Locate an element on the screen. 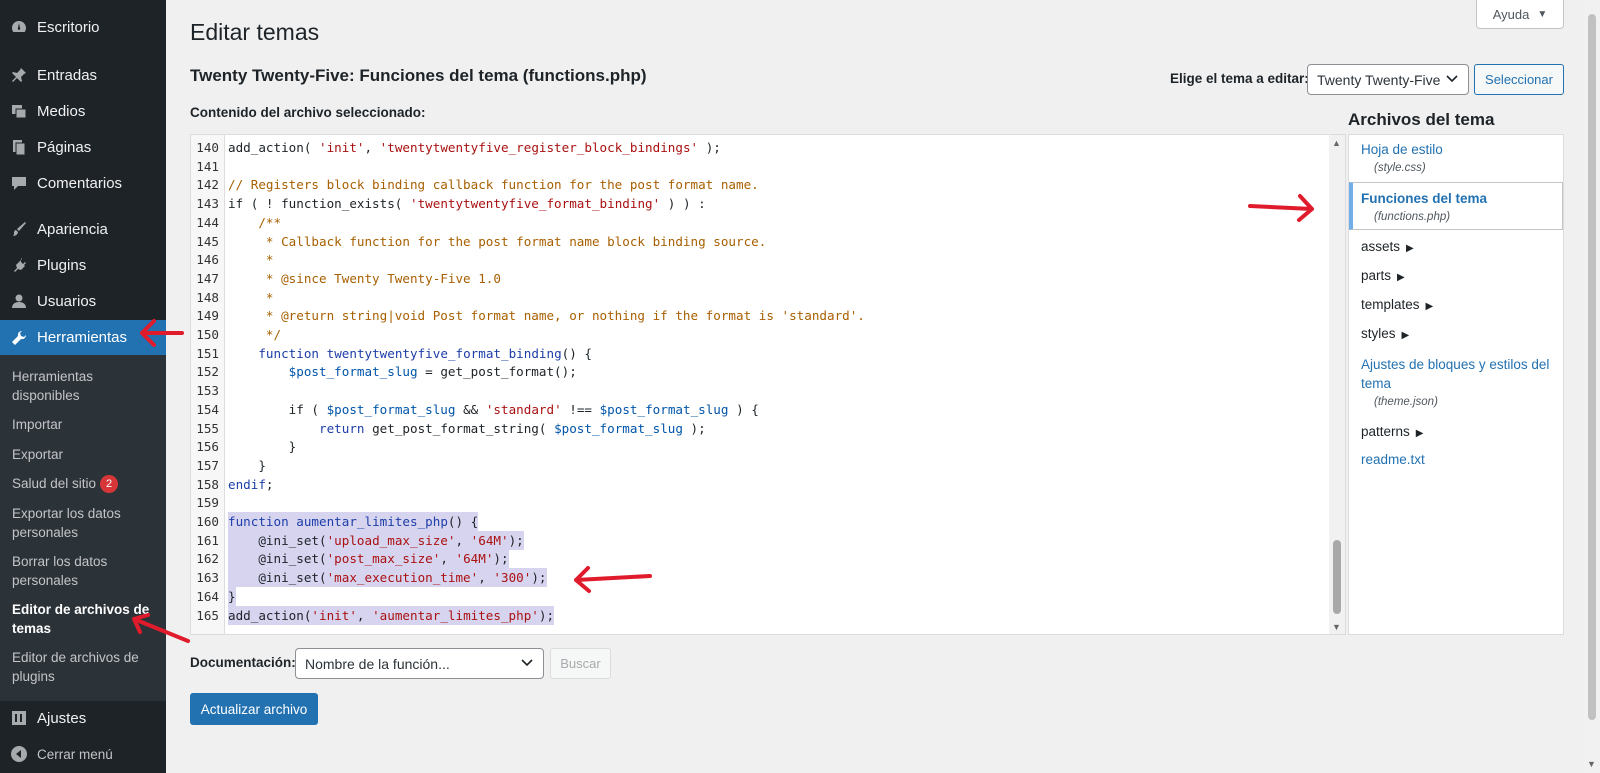 The width and height of the screenshot is (1600, 773). page-scrollbar-thumb is located at coordinates (1592, 367).